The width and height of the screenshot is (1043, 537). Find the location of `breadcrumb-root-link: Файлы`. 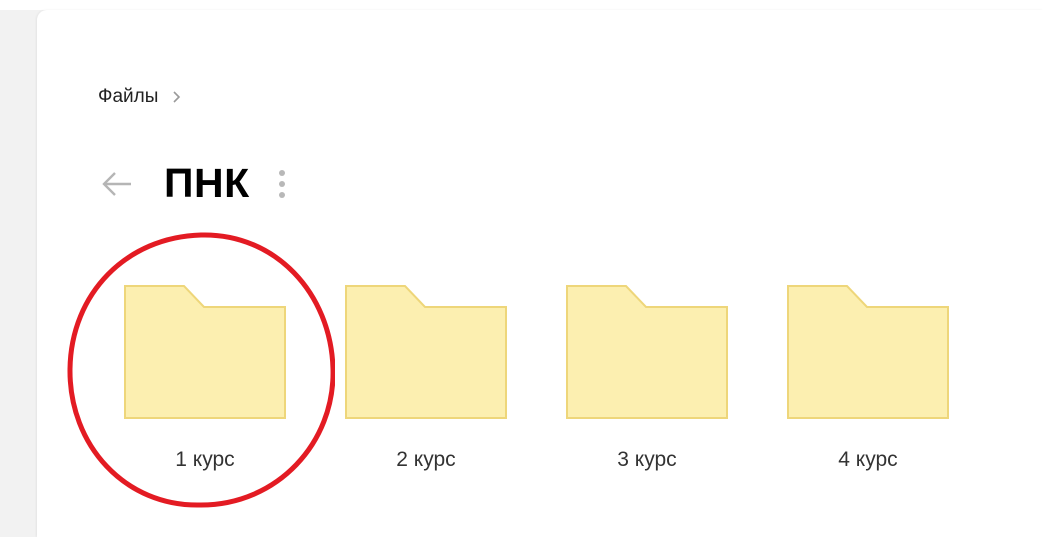

breadcrumb-root-link: Файлы is located at coordinates (128, 97).